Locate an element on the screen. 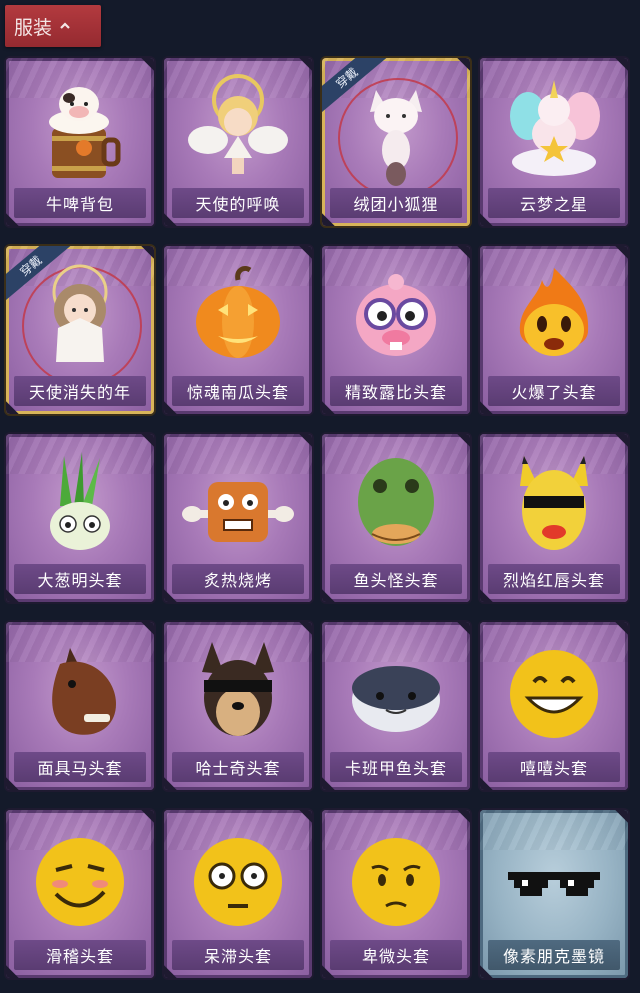 The image size is (640, 993). grin-emoji-icon is located at coordinates (554, 694).